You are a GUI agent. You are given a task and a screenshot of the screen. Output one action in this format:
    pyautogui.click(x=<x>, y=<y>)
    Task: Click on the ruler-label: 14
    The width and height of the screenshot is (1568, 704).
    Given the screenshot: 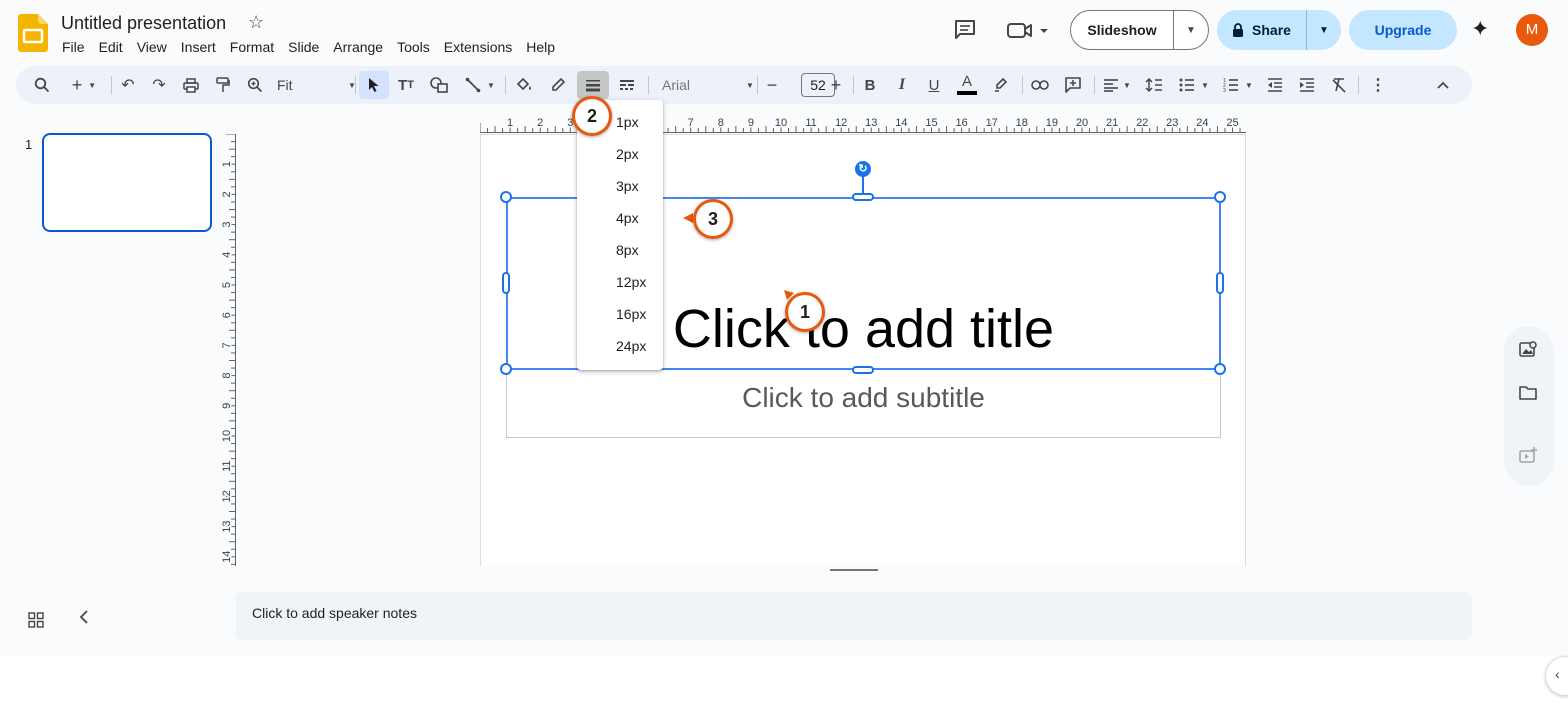 What is the action you would take?
    pyautogui.click(x=901, y=123)
    